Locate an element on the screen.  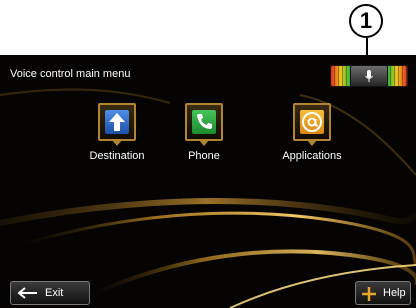
menu-item-destination: Destination is located at coordinates (117, 132).